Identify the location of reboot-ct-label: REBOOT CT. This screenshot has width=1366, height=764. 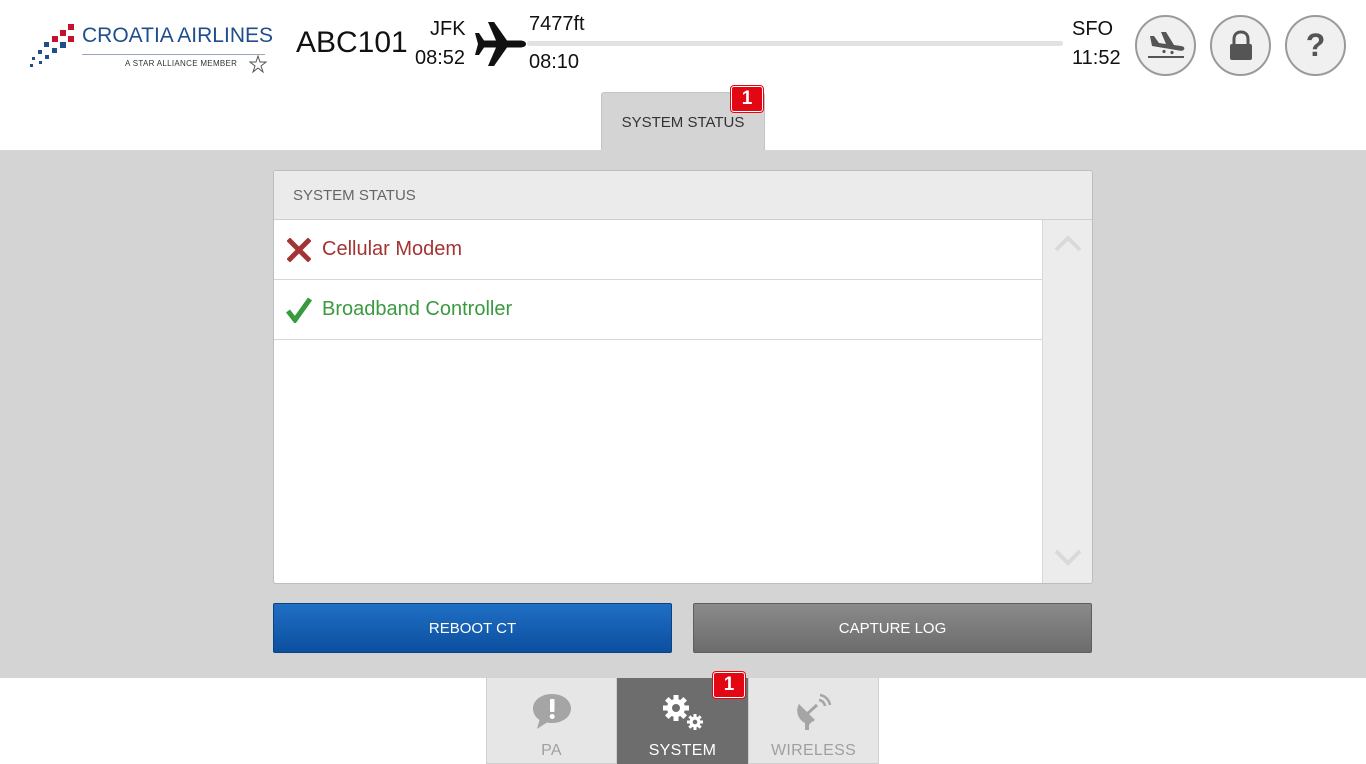
(472, 628).